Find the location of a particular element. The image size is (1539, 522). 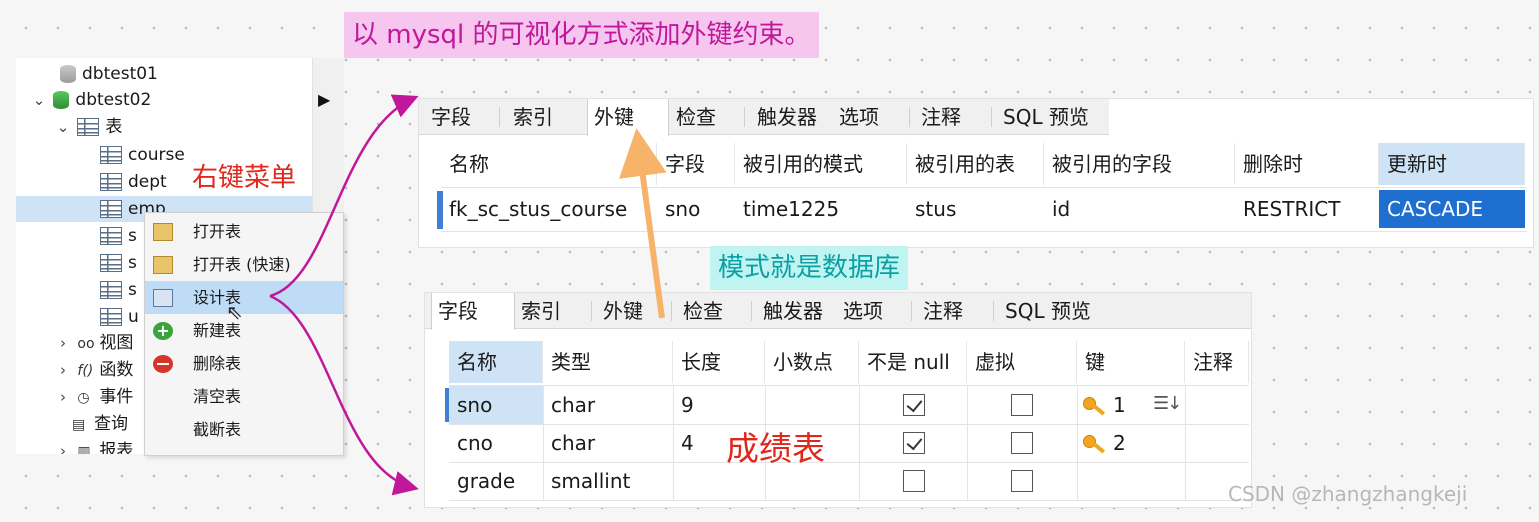

expand-arrow-icon: ▶ is located at coordinates (324, 99).